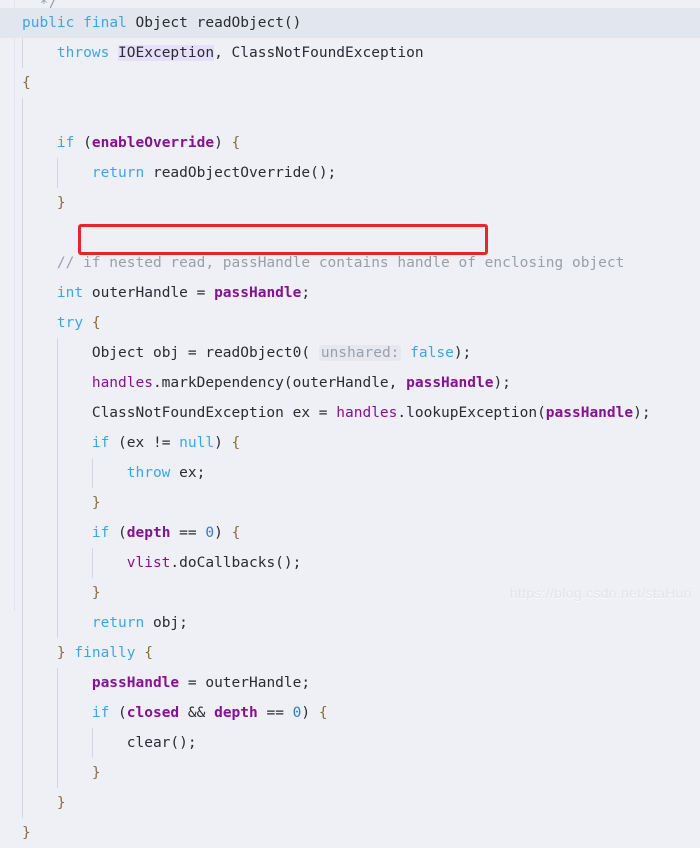 The width and height of the screenshot is (700, 848). I want to click on code-token: depth, so click(236, 713).